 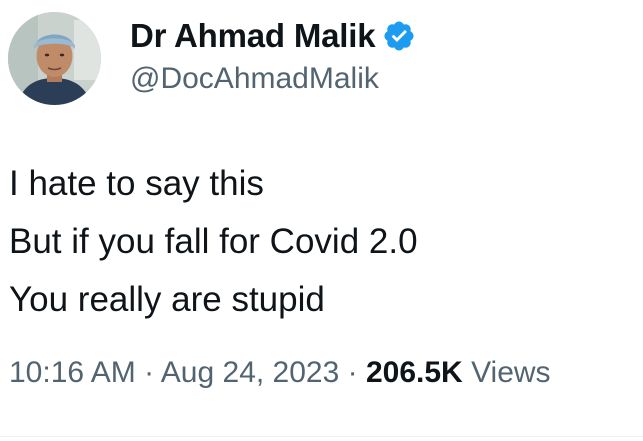 I want to click on author-name-row: Dr Ahmad Malik, so click(x=273, y=36).